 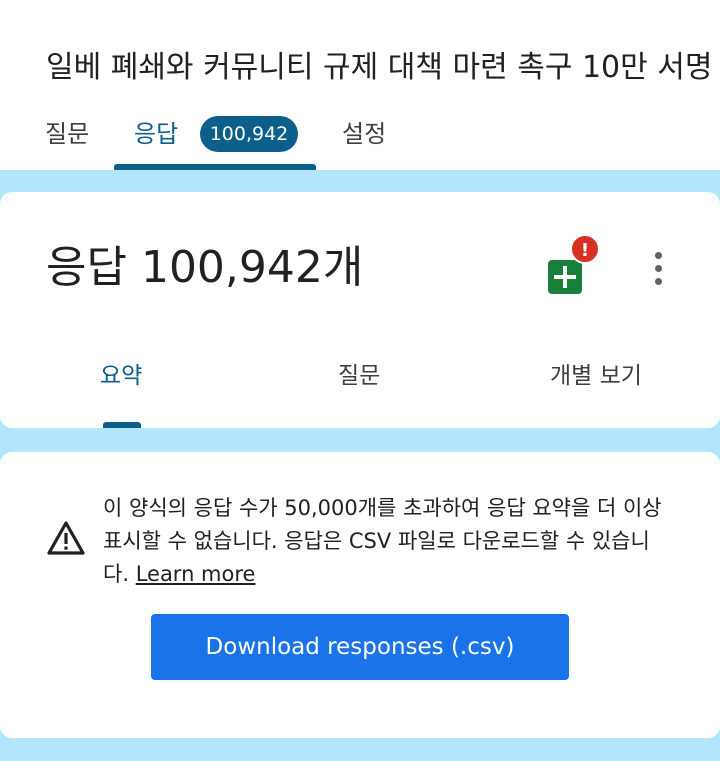 I want to click on more-vert-icon, so click(x=658, y=255).